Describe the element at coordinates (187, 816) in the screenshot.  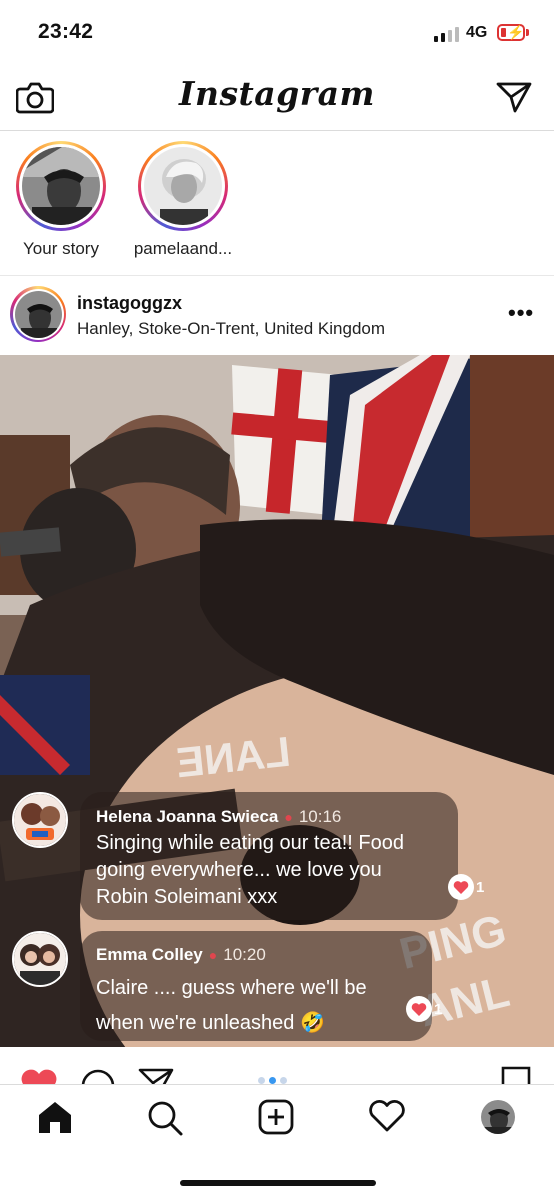
I see `comment-author: Helena Joanna Swieca` at that location.